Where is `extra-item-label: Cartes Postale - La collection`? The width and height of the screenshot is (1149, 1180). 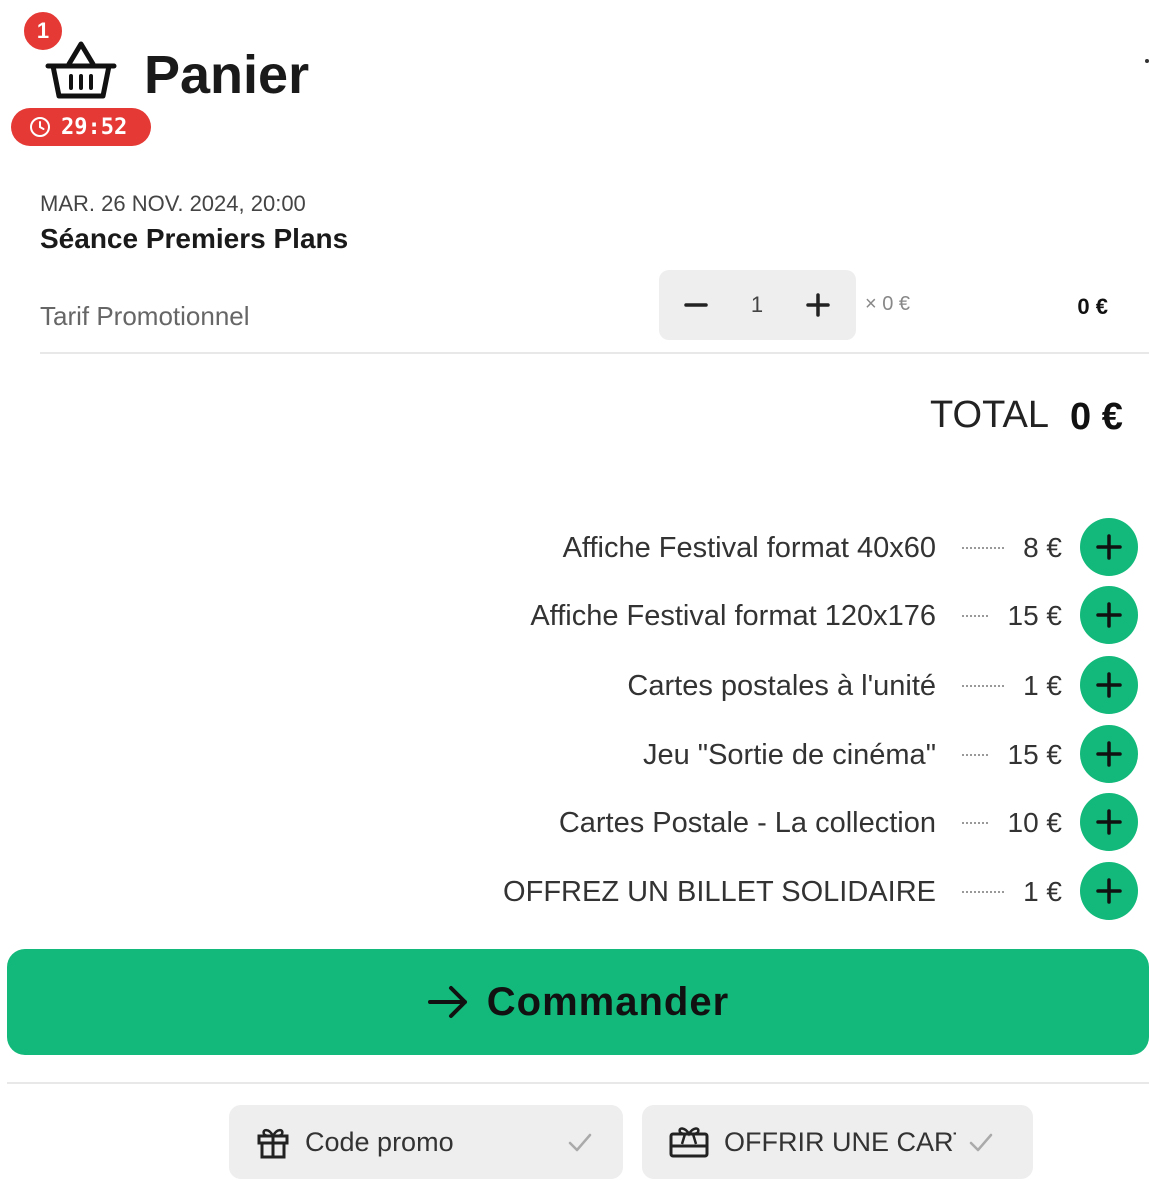 extra-item-label: Cartes Postale - La collection is located at coordinates (747, 823).